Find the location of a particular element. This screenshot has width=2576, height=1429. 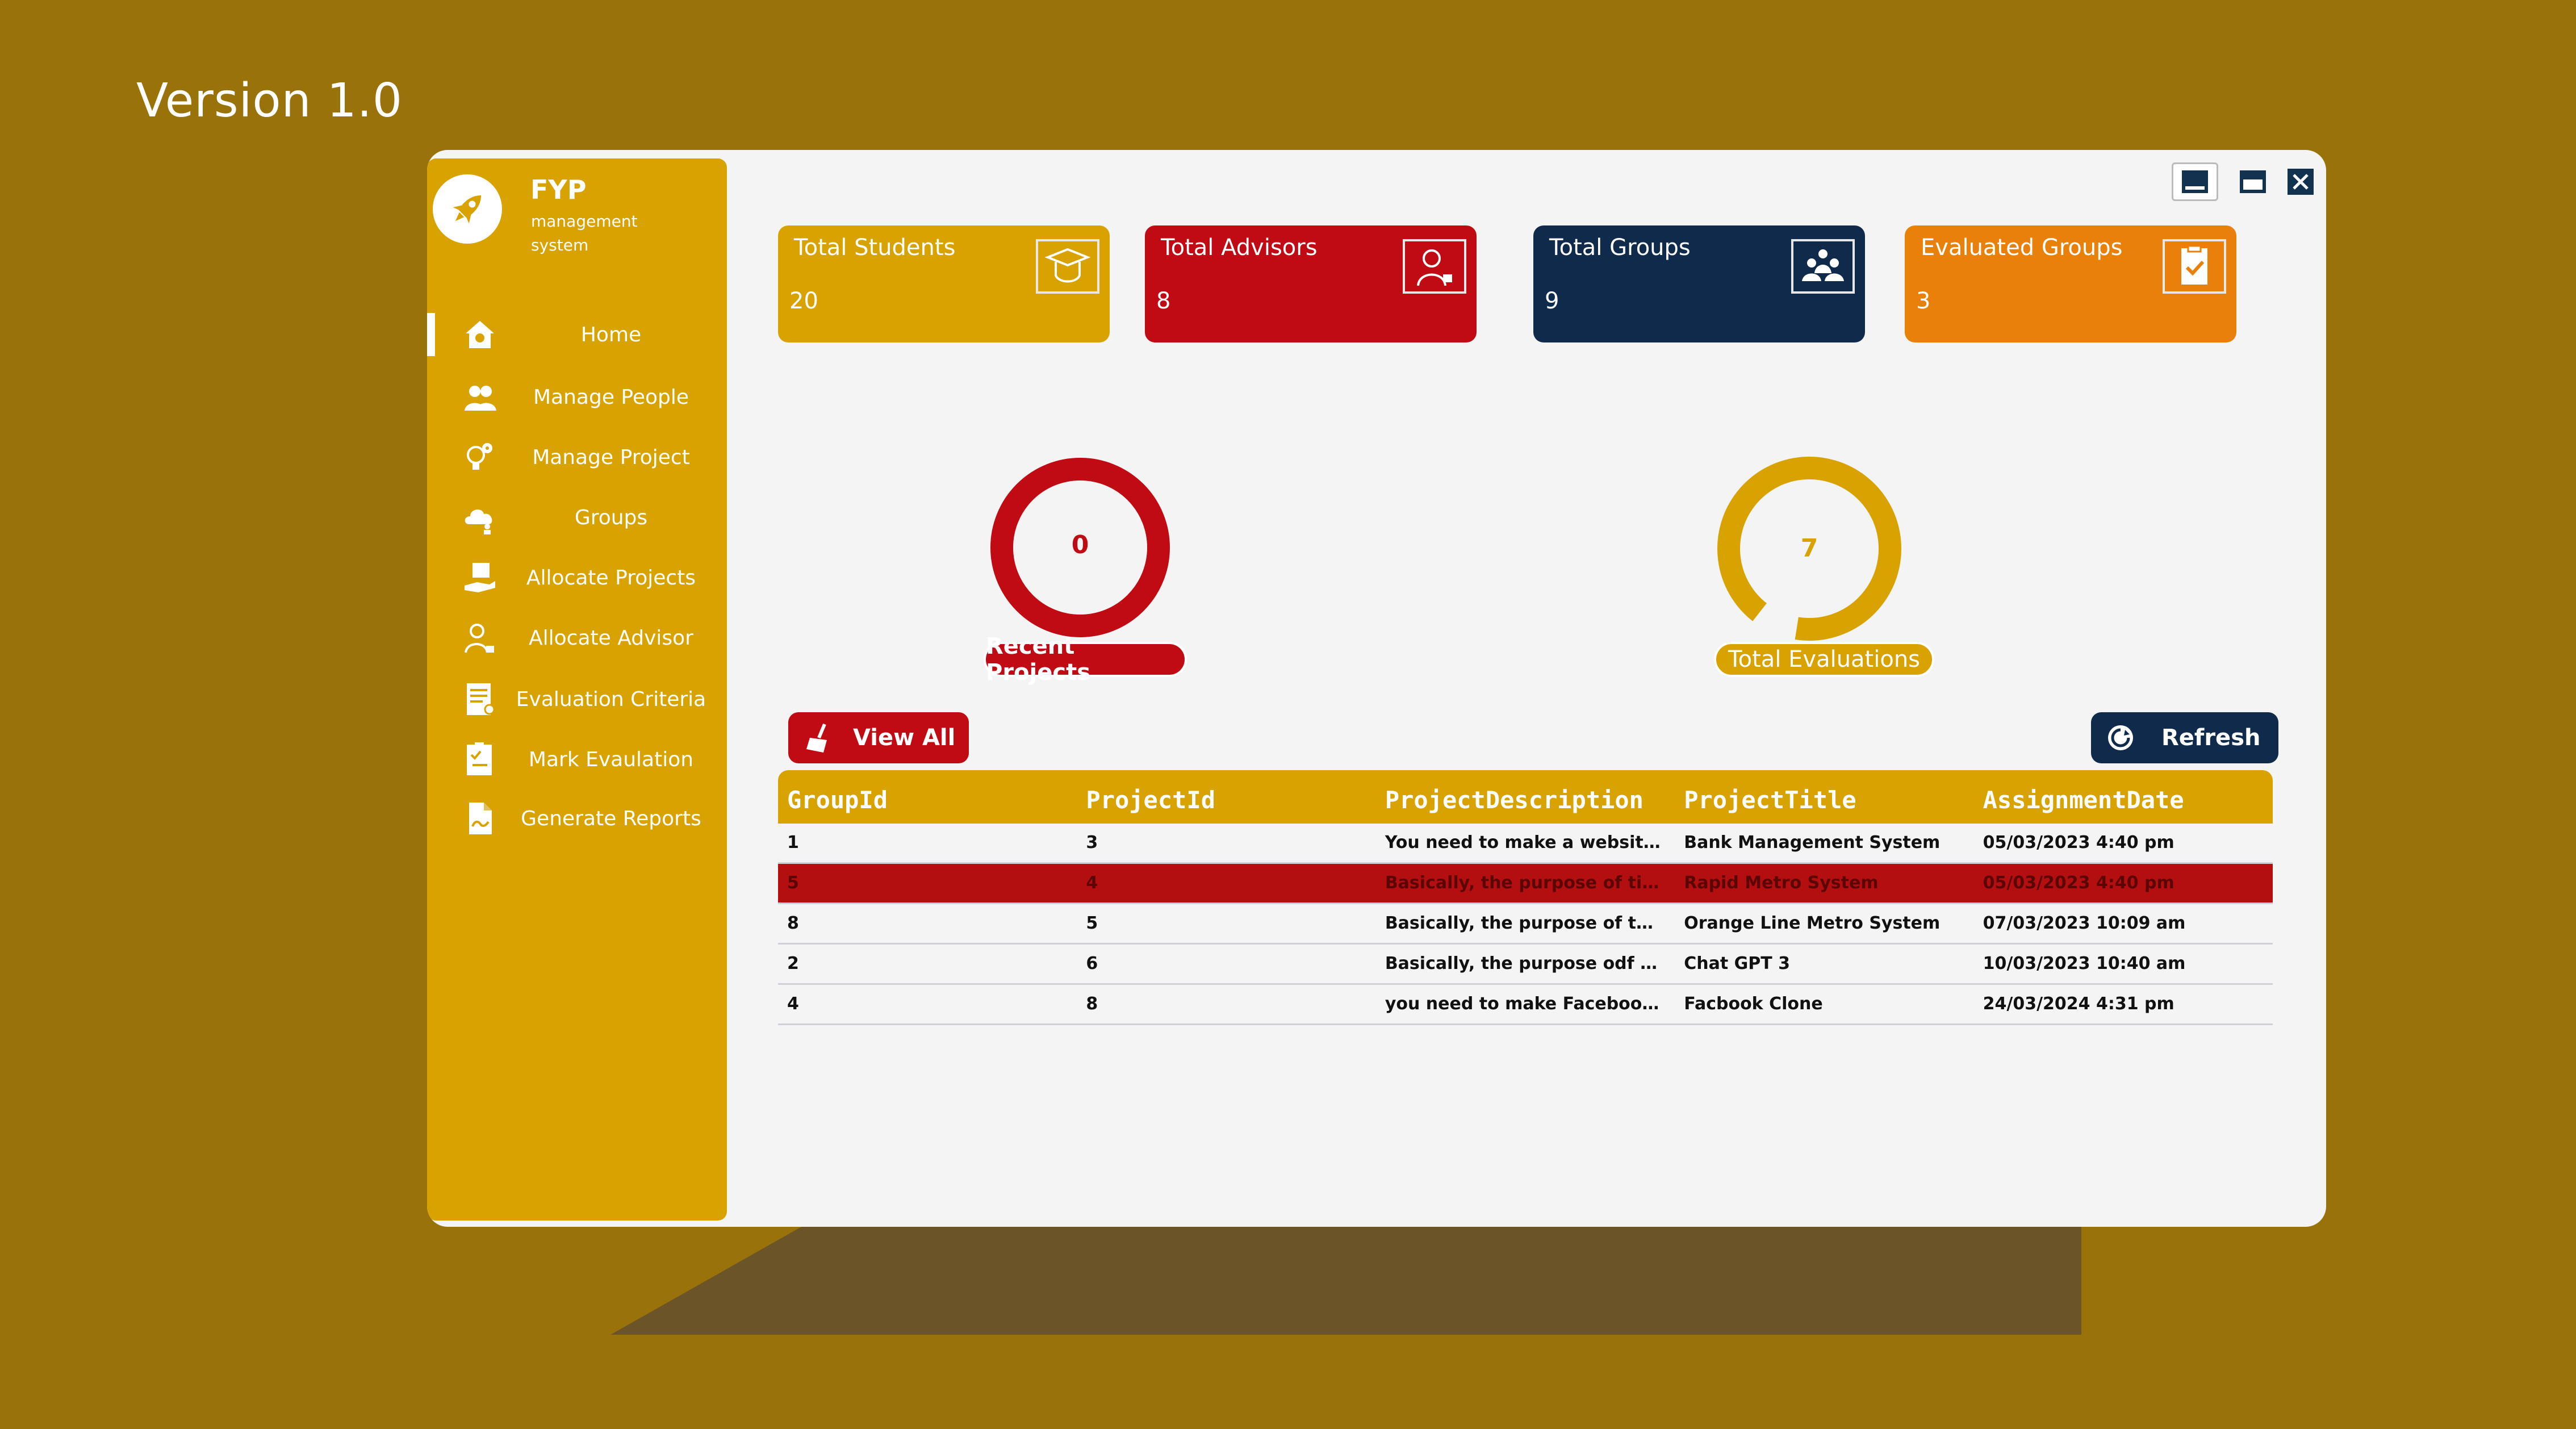

refresh-button: Refresh is located at coordinates (2184, 737).